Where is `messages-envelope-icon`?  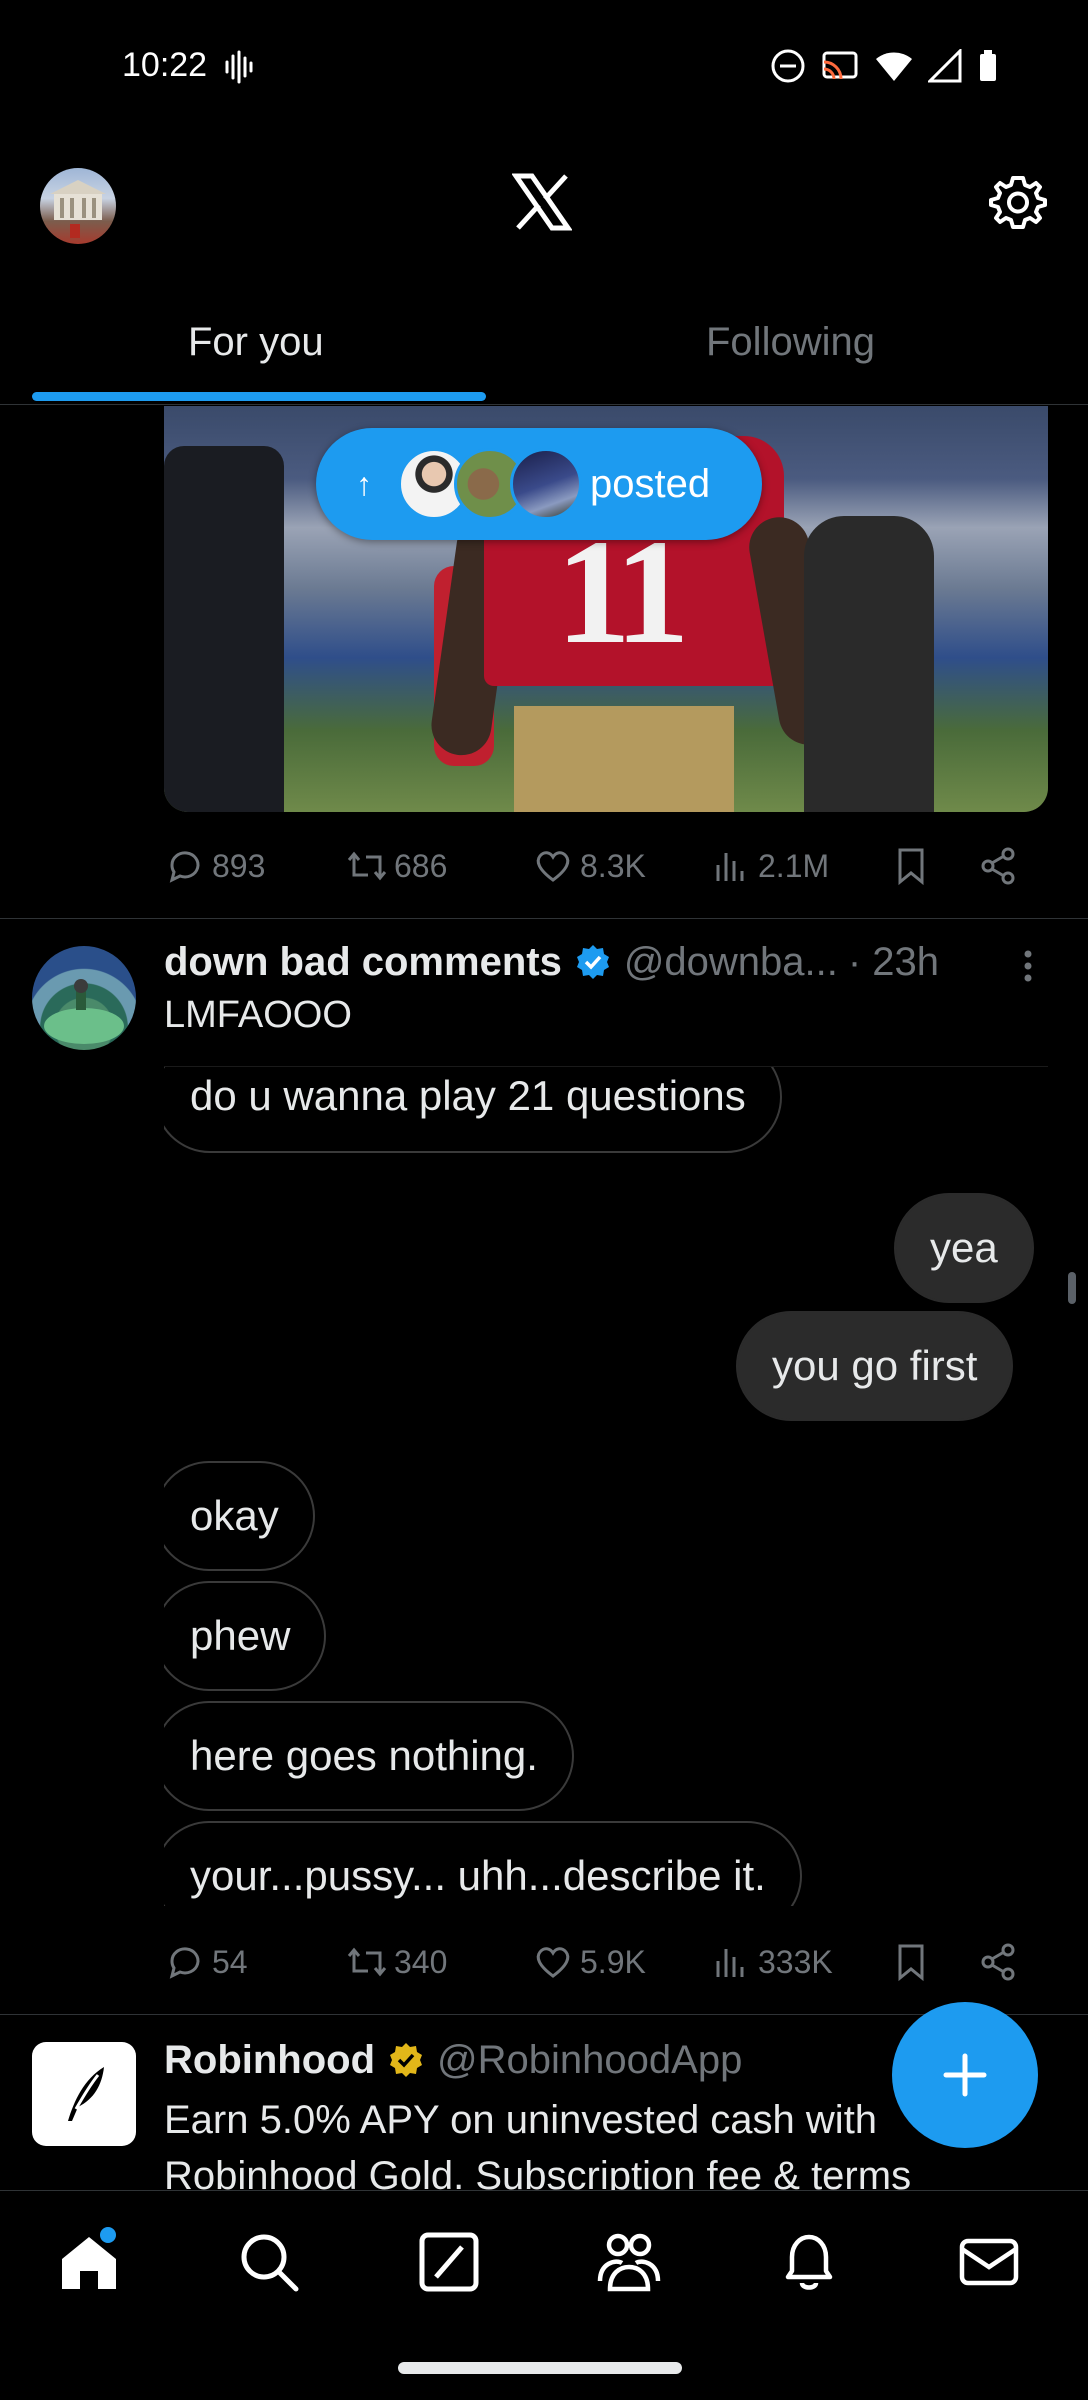 messages-envelope-icon is located at coordinates (989, 2262).